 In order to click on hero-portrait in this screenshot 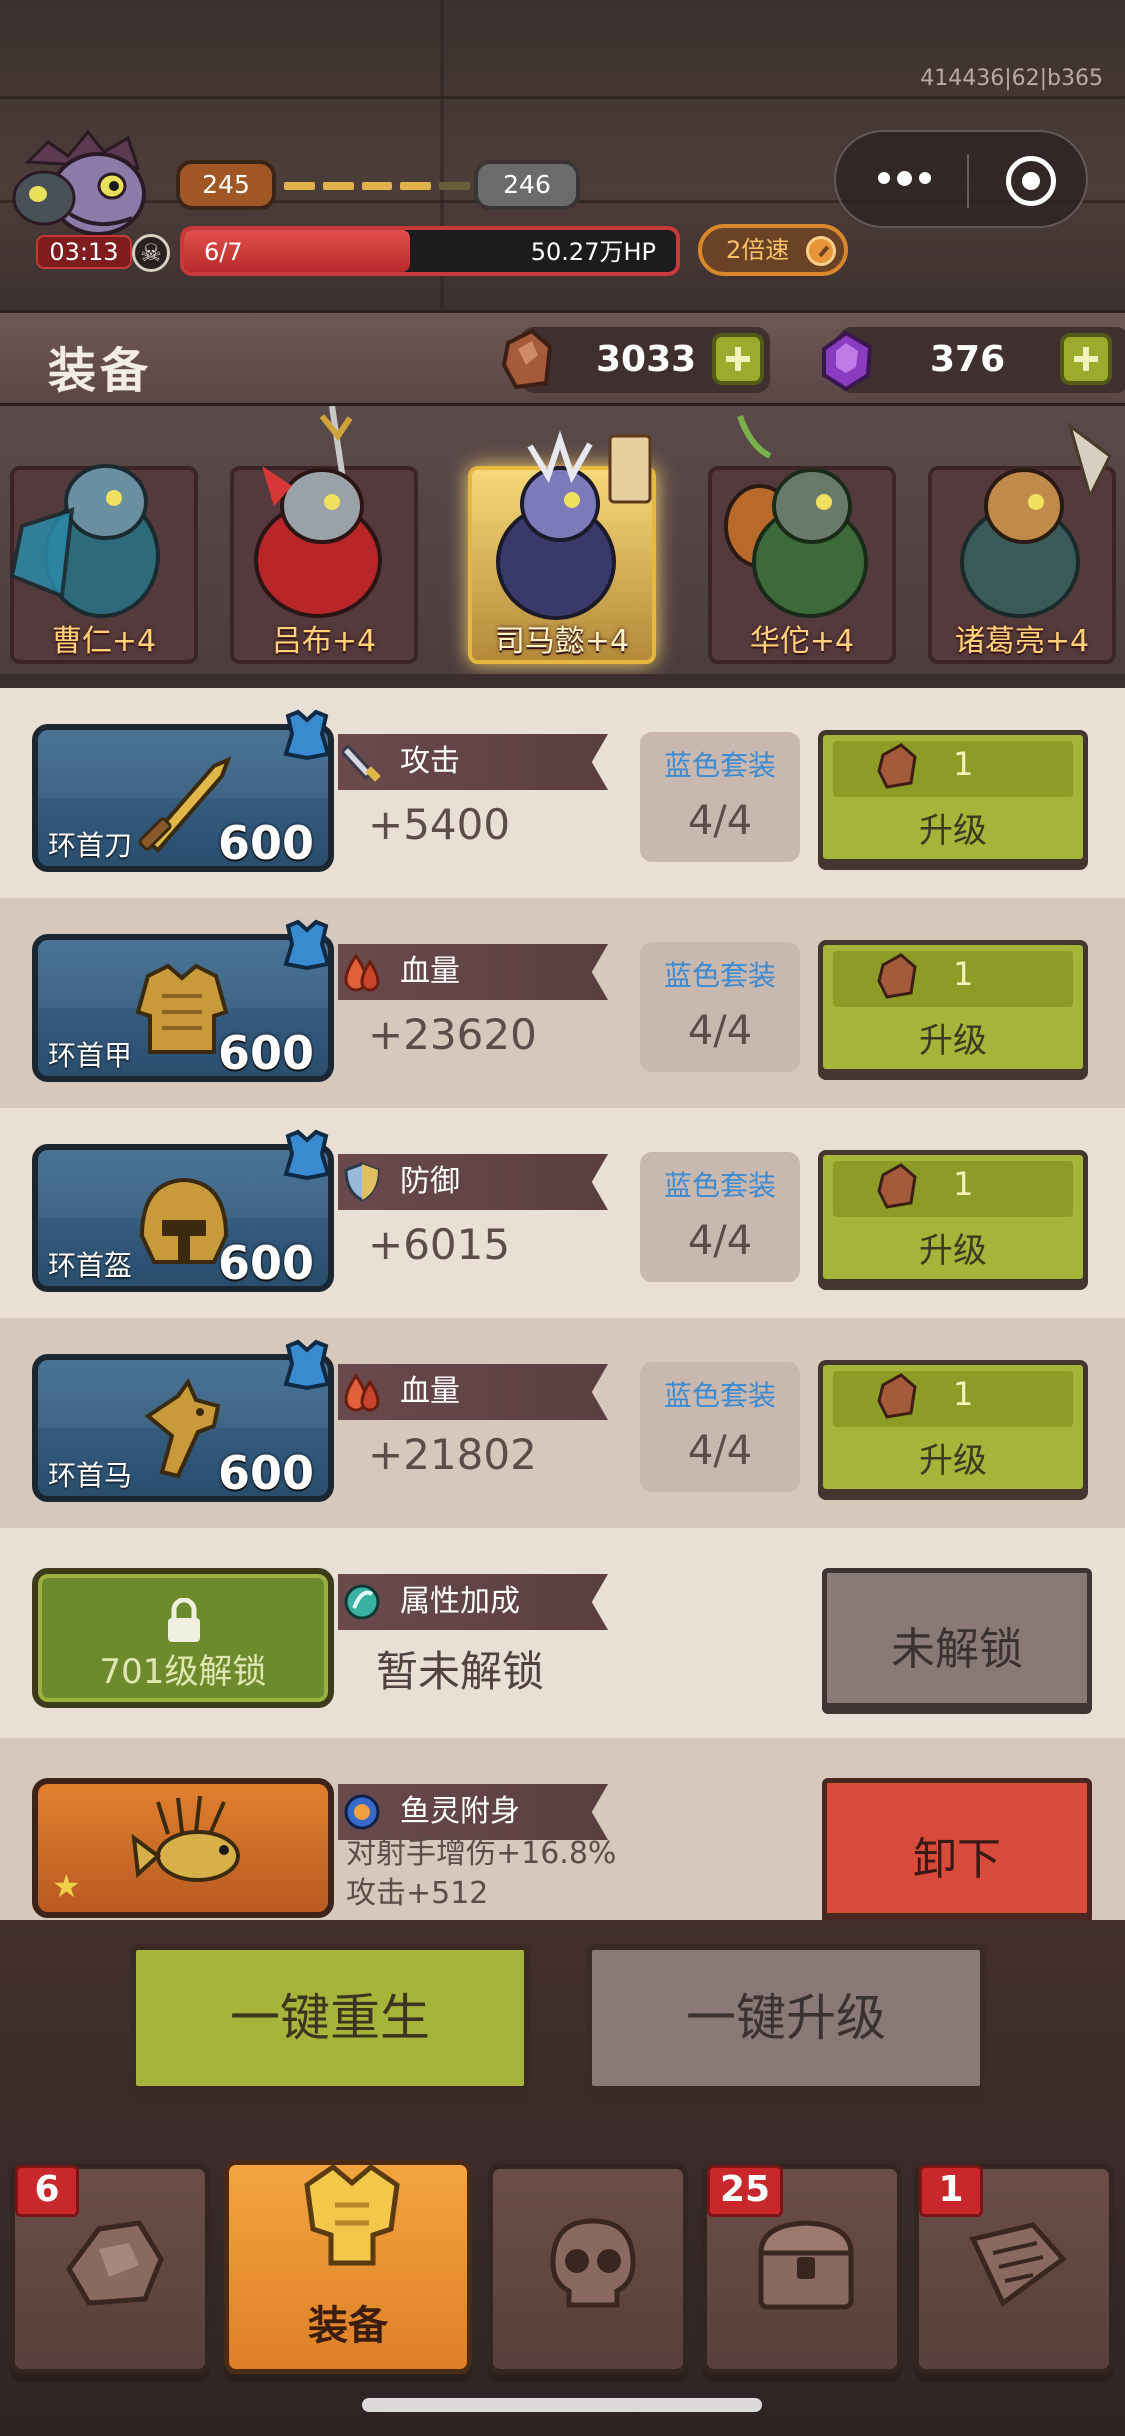, I will do `click(574, 525)`.